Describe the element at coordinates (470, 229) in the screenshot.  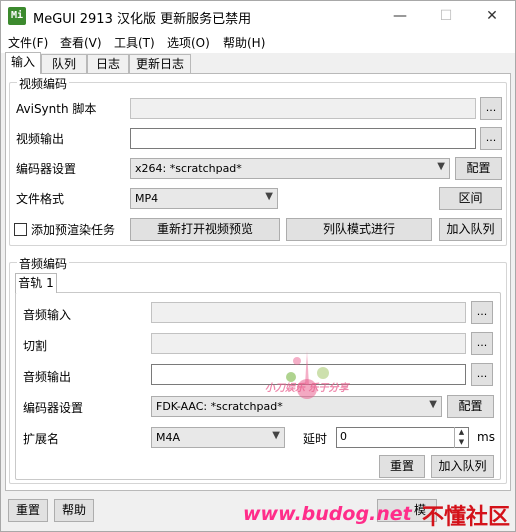
I see `video-add-queue-button: 加入队列` at that location.